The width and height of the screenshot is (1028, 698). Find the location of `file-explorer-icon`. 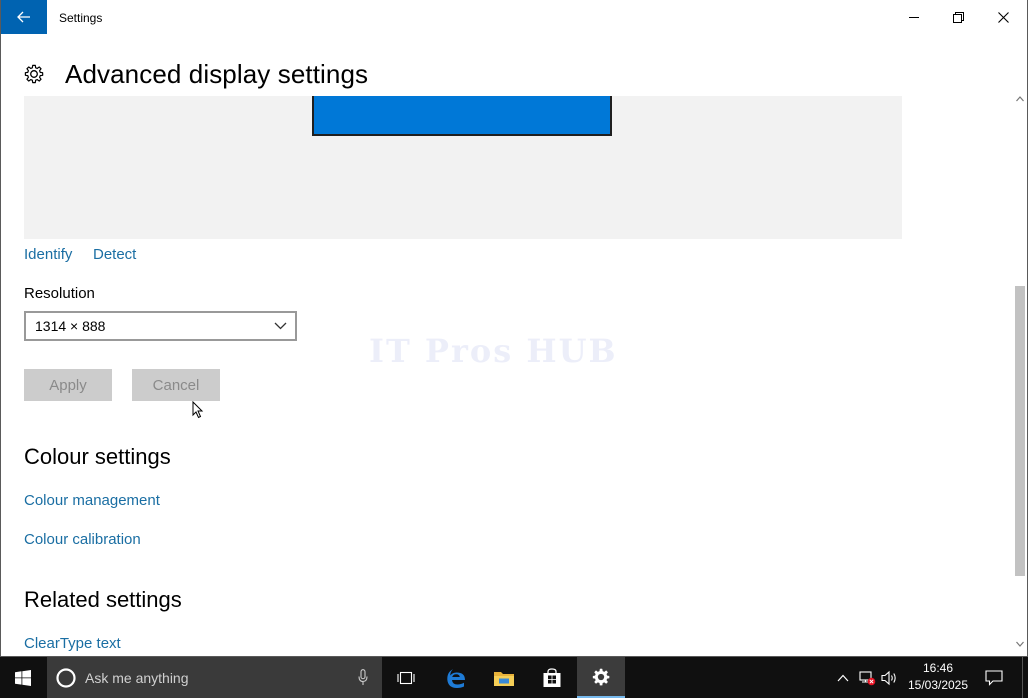

file-explorer-icon is located at coordinates (504, 678).